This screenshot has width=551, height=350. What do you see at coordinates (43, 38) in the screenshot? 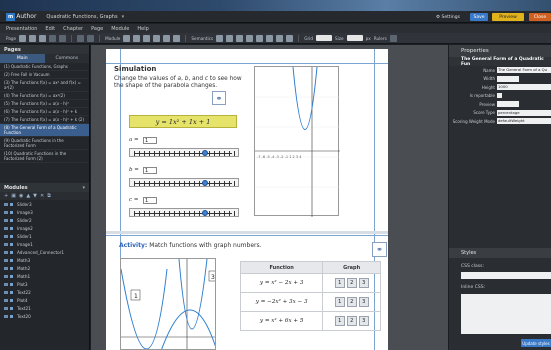
I see `paste-page-icon` at bounding box center [43, 38].